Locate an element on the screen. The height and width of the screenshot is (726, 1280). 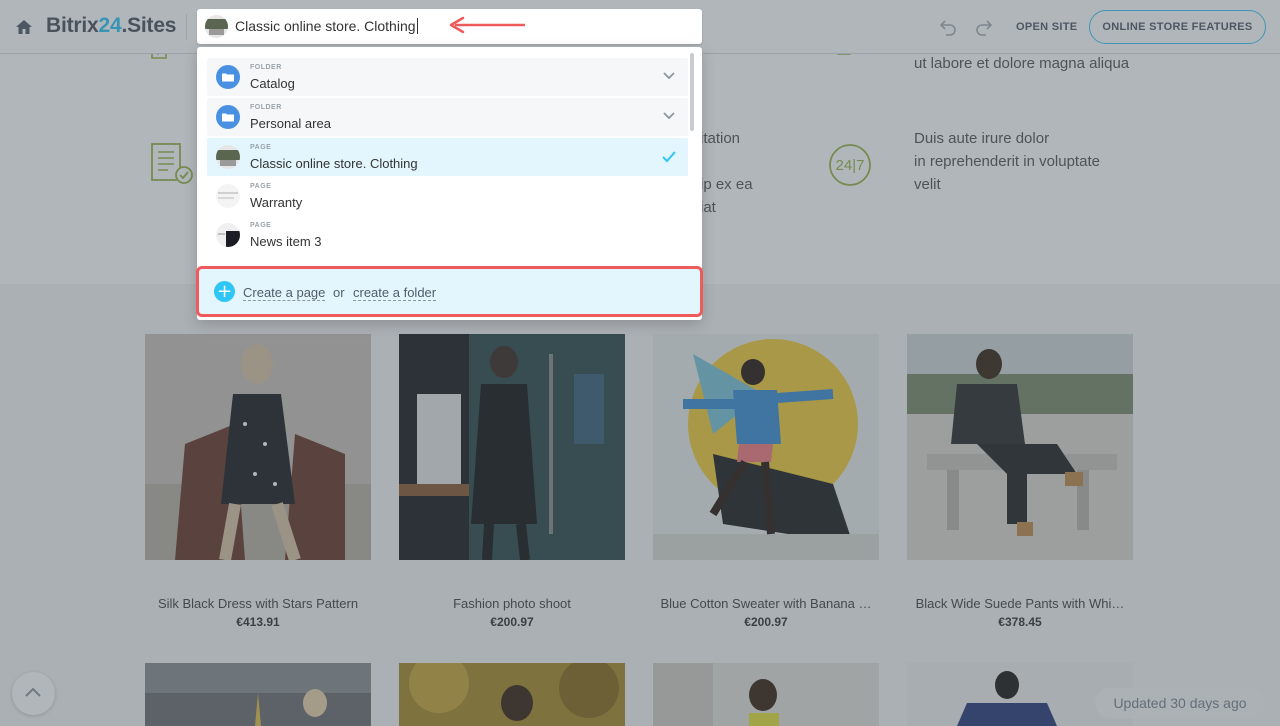
dropdown-item-warranty: PAGE Warranty is located at coordinates (447, 196).